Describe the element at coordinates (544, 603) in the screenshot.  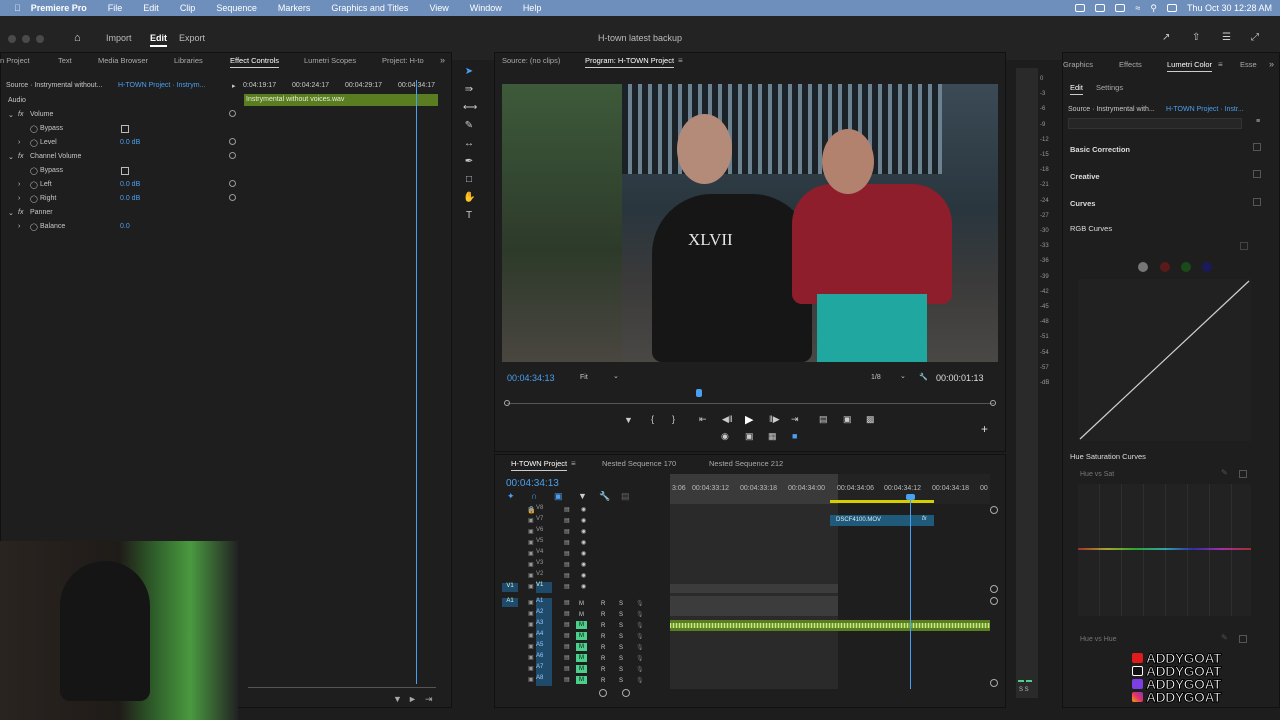
I see `track-a1: A1` at that location.